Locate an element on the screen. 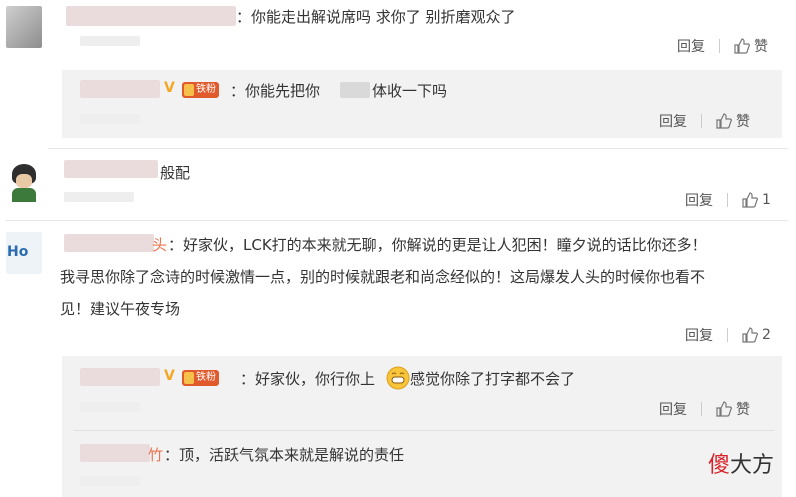  comment-text-line-3: 见！建议午夜专场 is located at coordinates (120, 309).